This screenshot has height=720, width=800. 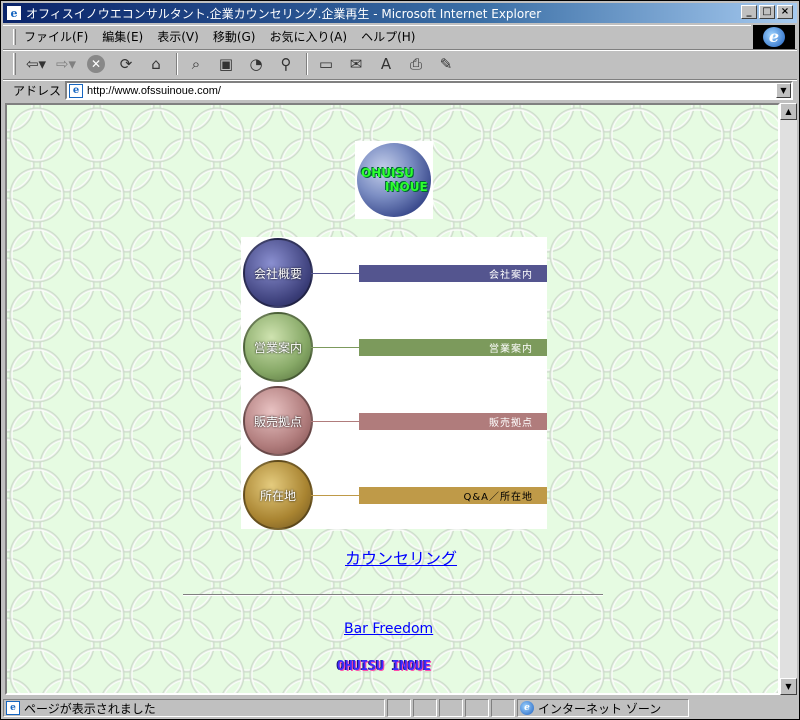 What do you see at coordinates (14, 13) in the screenshot?
I see `ie-page-icon: e` at bounding box center [14, 13].